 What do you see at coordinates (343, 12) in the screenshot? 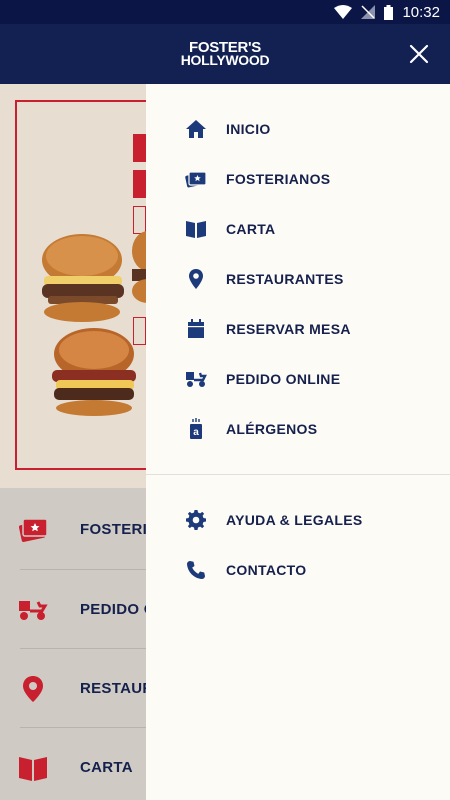
I see `wifi-icon` at bounding box center [343, 12].